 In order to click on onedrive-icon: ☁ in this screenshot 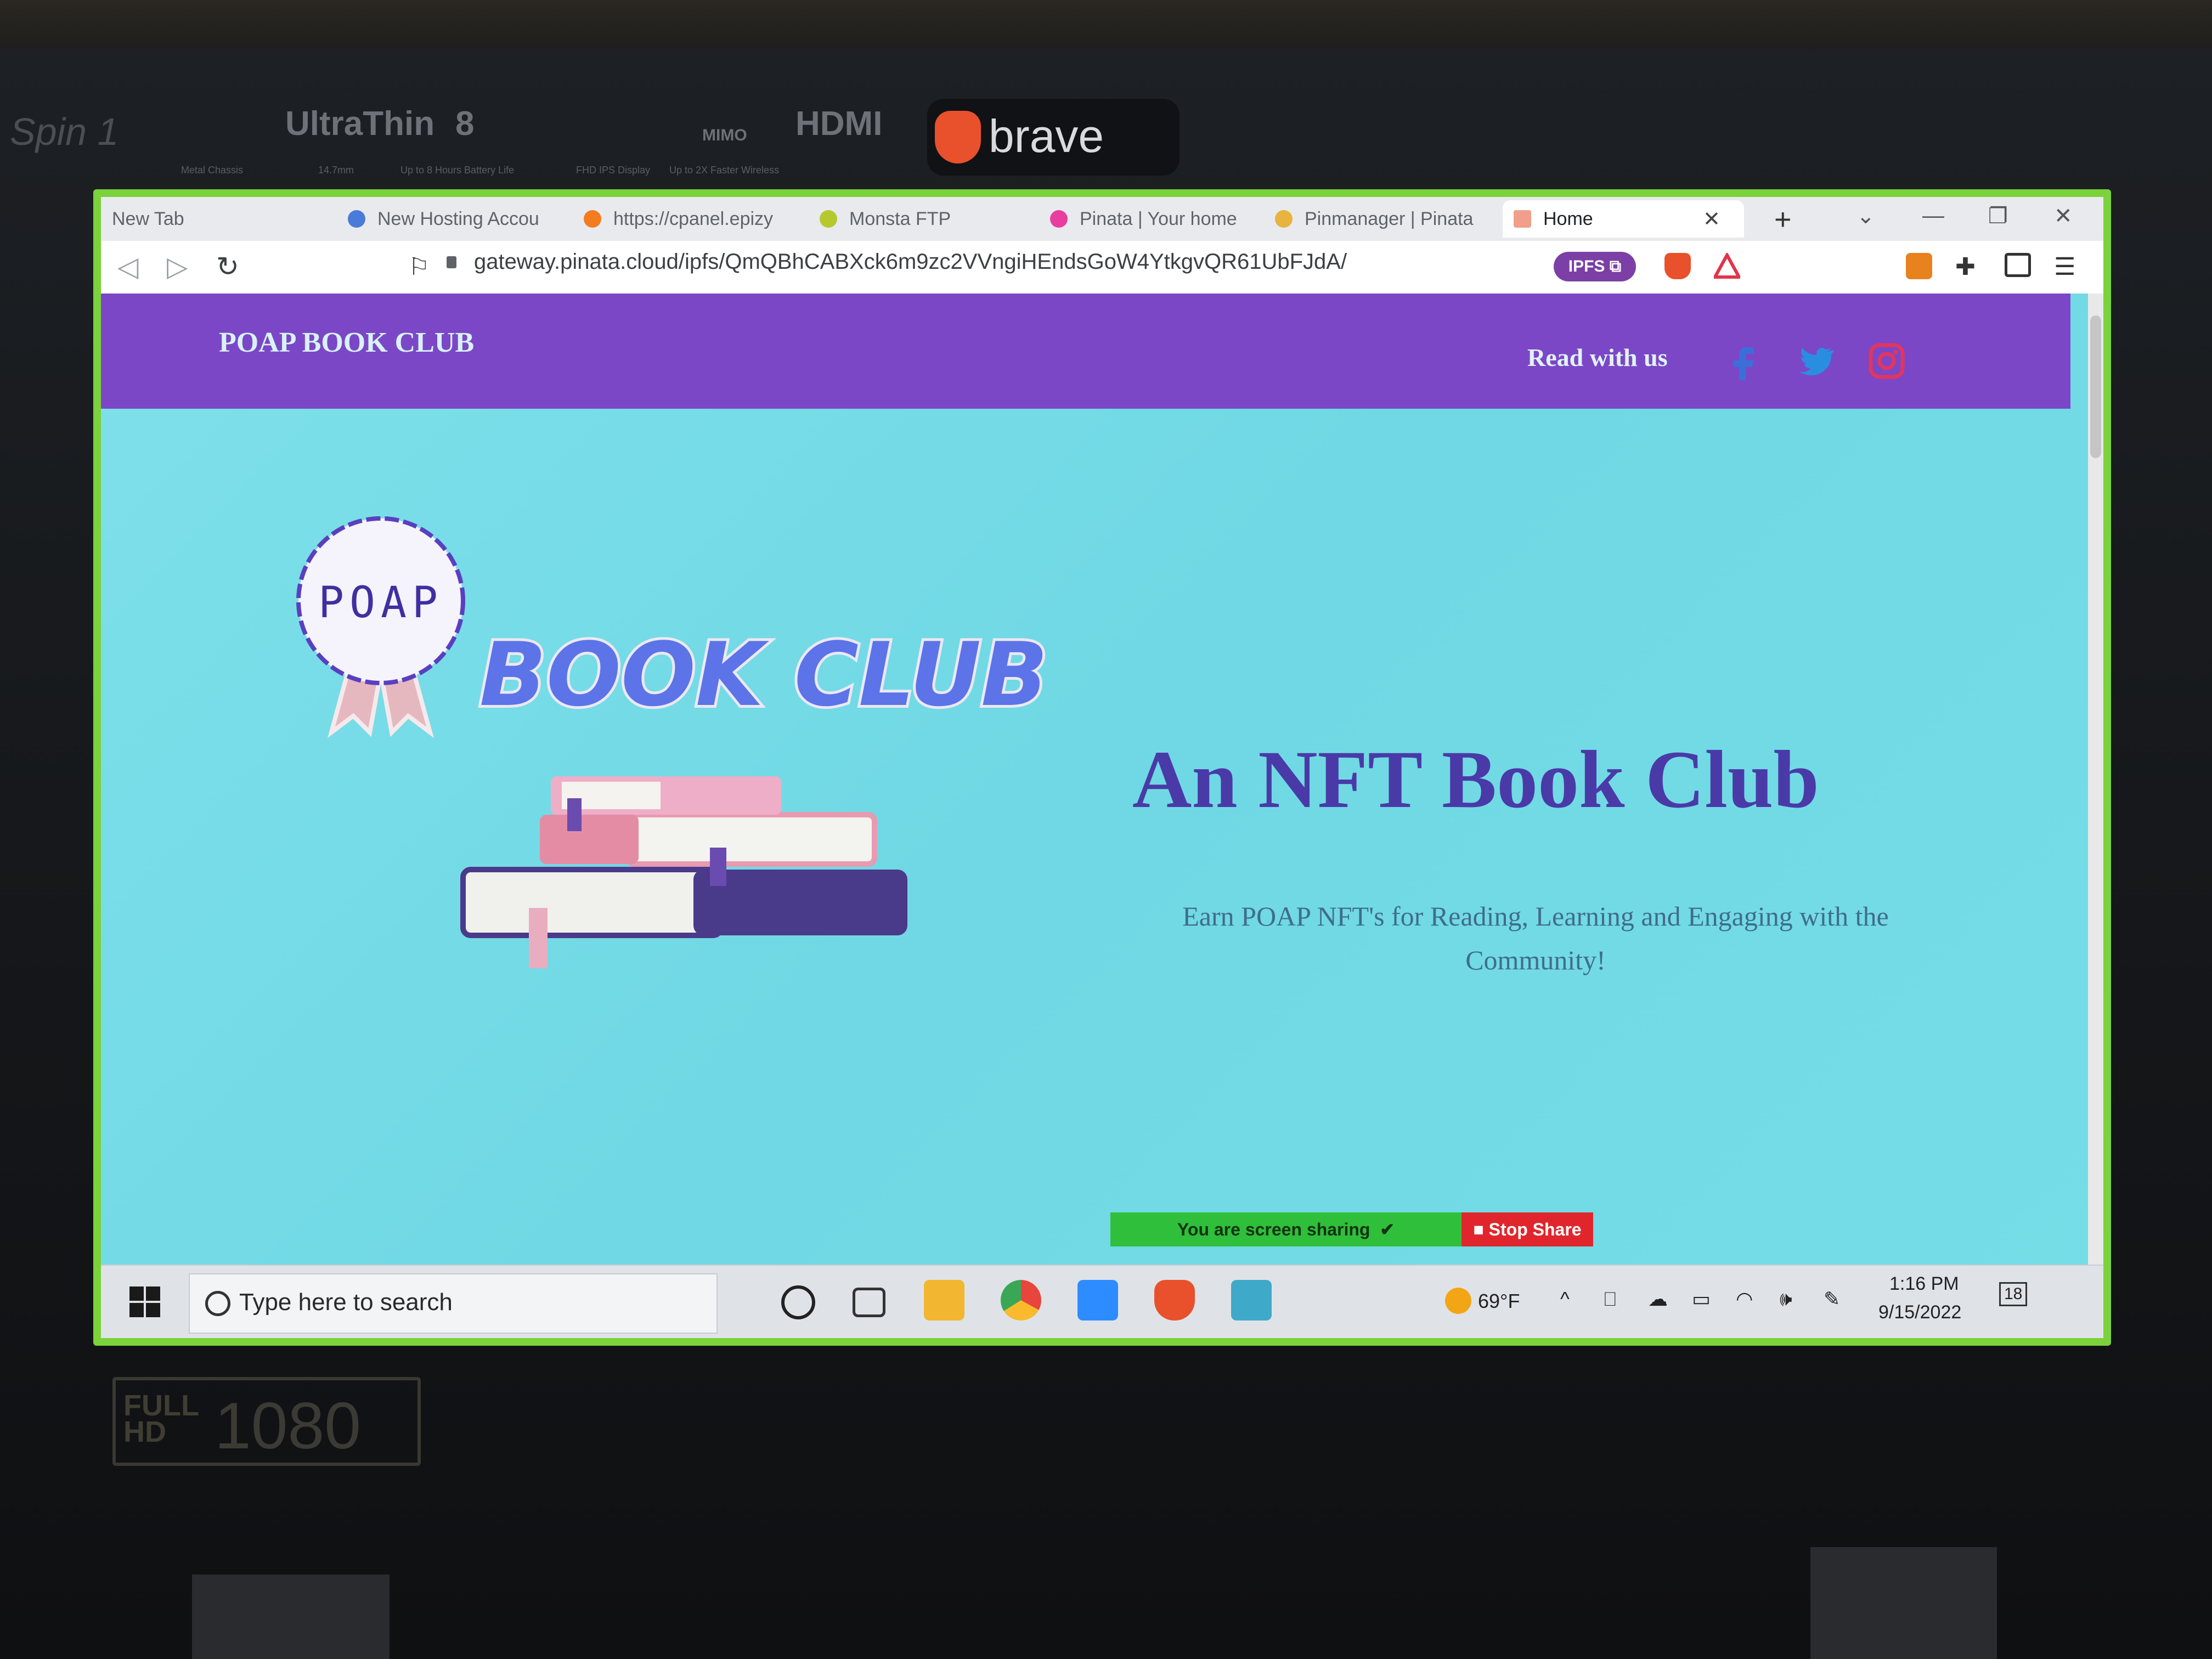, I will do `click(1658, 1300)`.